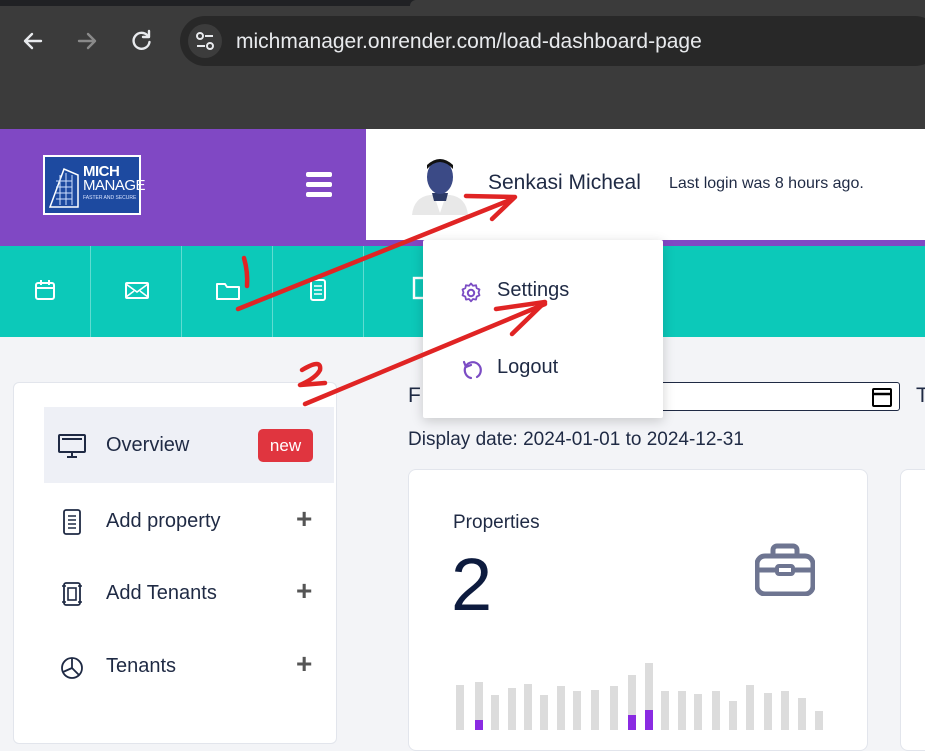 The width and height of the screenshot is (925, 751). What do you see at coordinates (72, 446) in the screenshot?
I see `monitor-icon` at bounding box center [72, 446].